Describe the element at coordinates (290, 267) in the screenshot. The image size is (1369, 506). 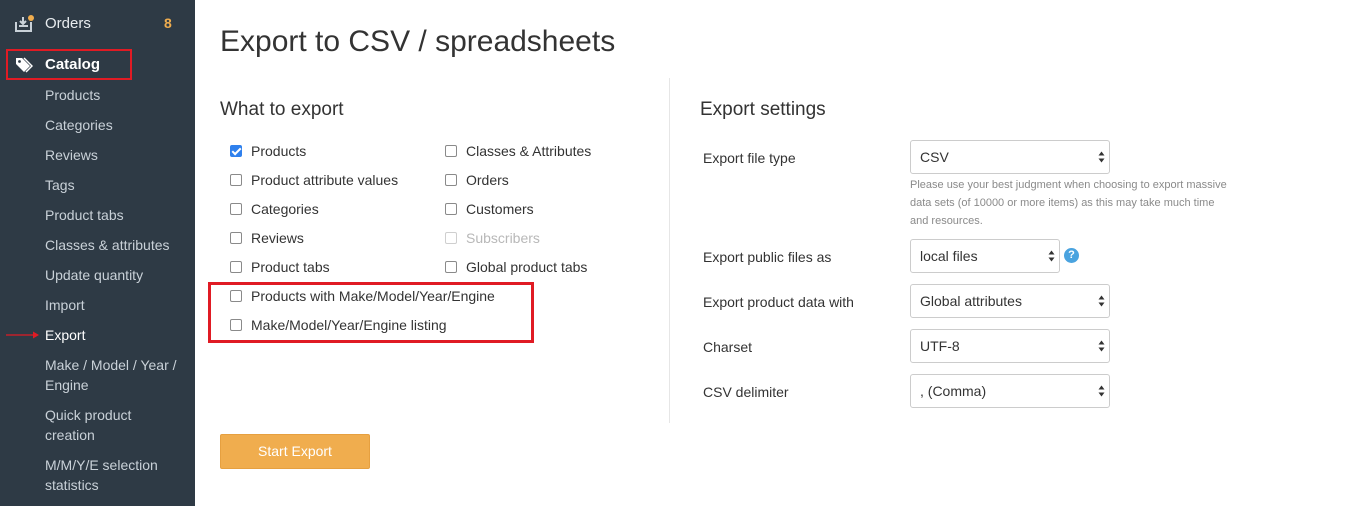
I see `option-label: Product tabs` at that location.